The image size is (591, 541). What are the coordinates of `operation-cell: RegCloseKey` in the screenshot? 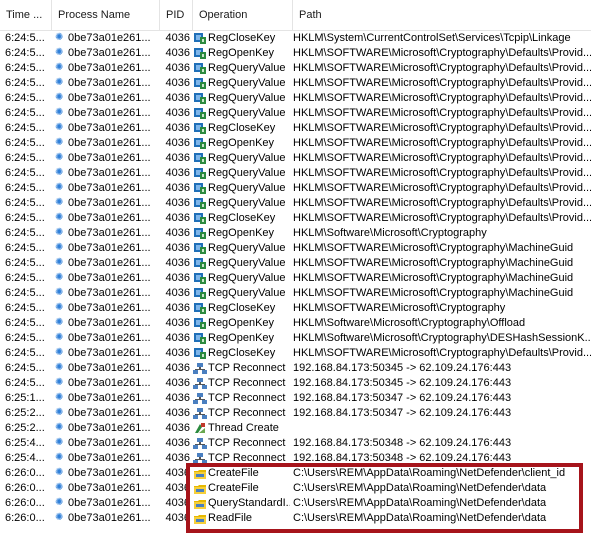 It's located at (241, 353).